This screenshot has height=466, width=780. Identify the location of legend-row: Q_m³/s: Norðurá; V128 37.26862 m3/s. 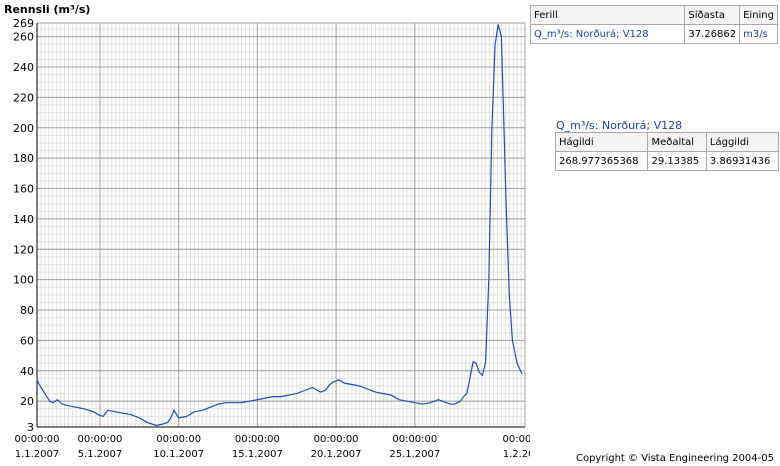
(653, 34).